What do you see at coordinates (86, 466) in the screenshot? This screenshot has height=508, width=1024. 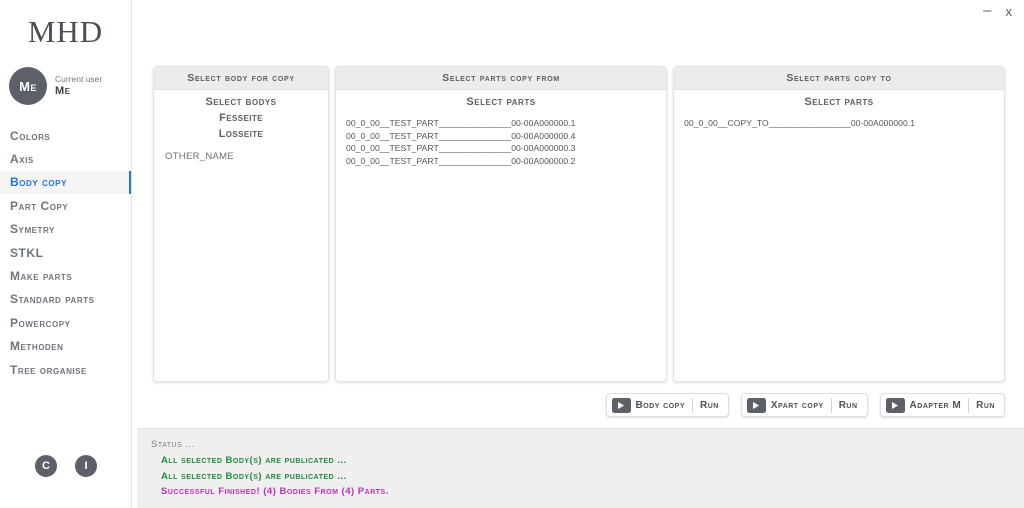 I see `i-button: I` at bounding box center [86, 466].